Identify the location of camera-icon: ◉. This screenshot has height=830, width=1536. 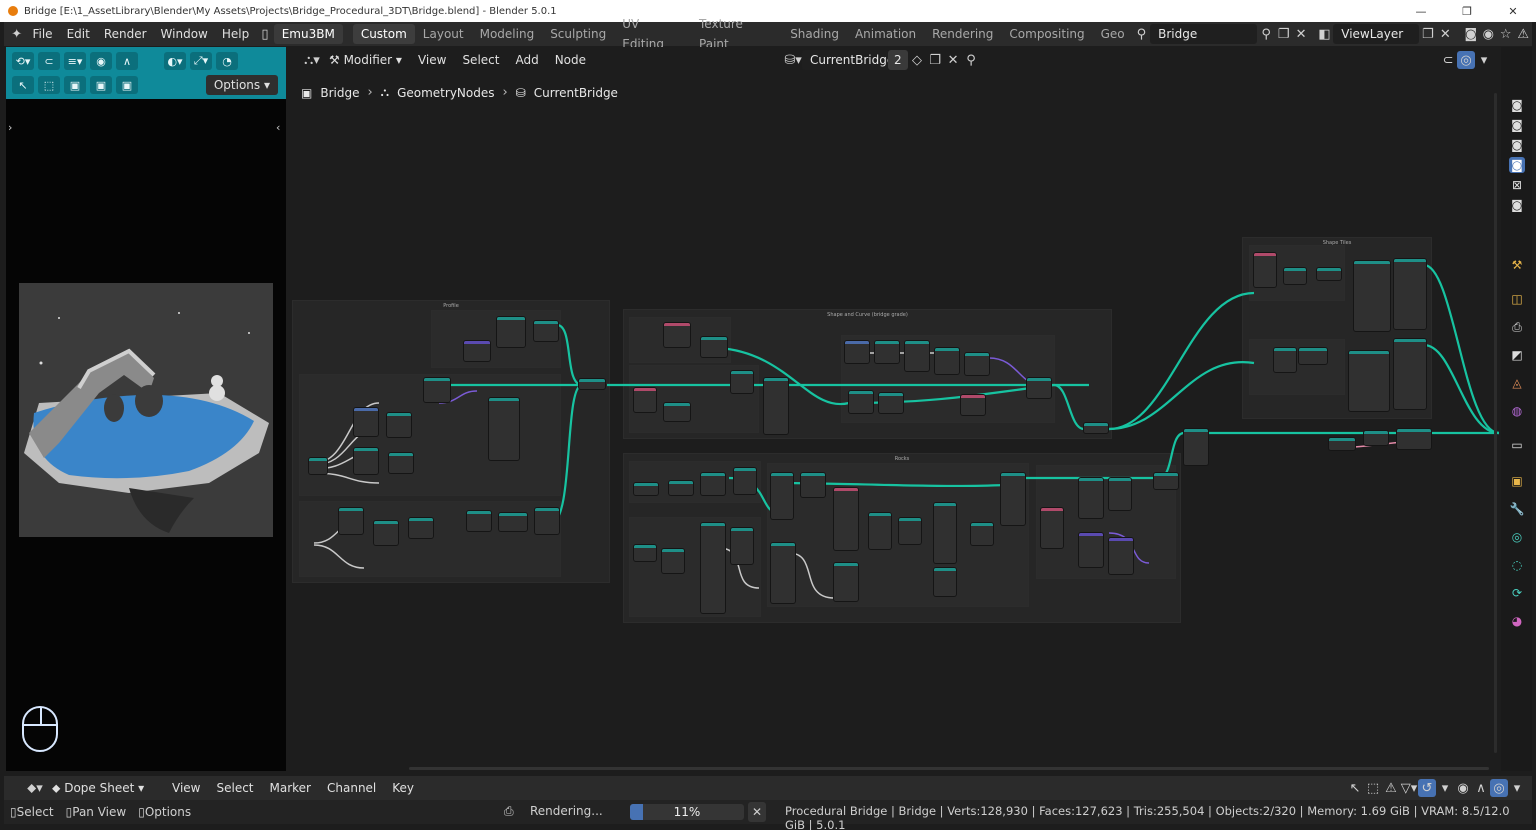
(1488, 34).